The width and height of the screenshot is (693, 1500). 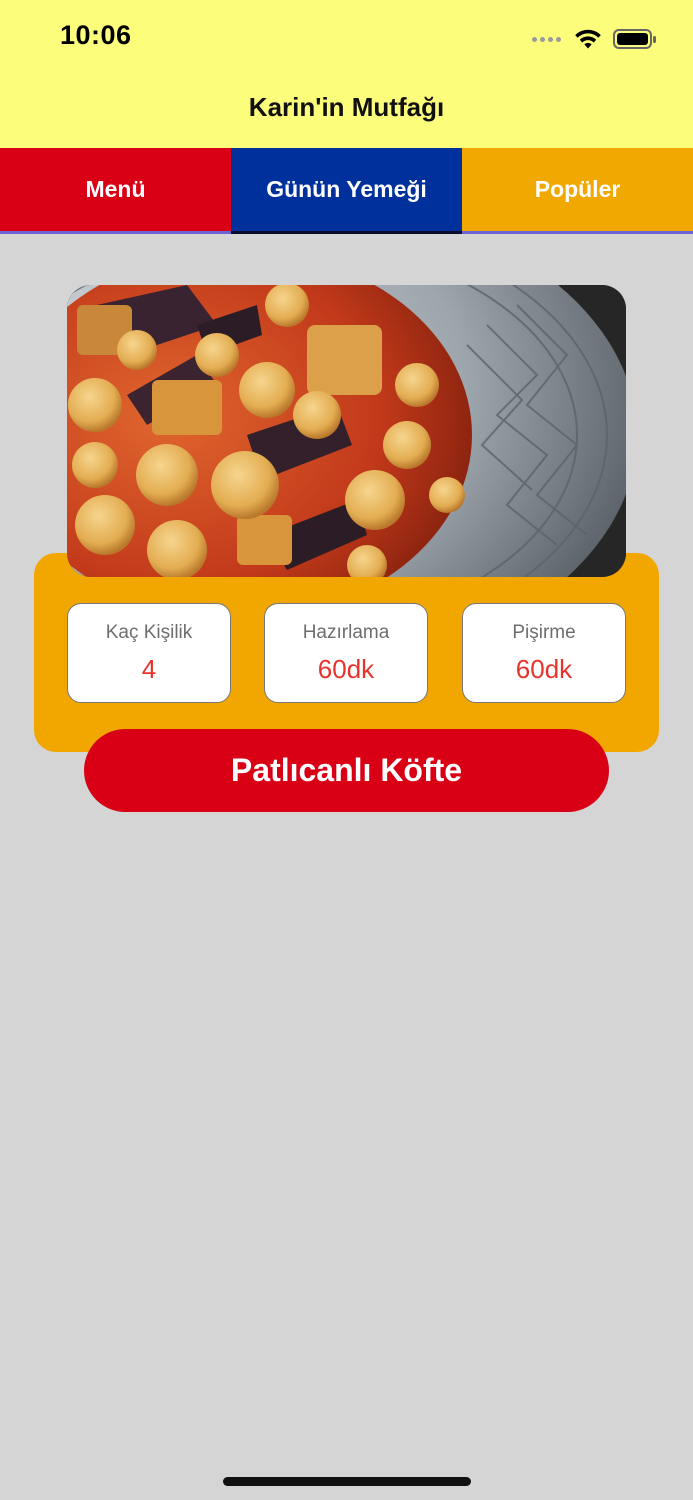 I want to click on servings-card: Kaç Kişilik 4, so click(x=149, y=653).